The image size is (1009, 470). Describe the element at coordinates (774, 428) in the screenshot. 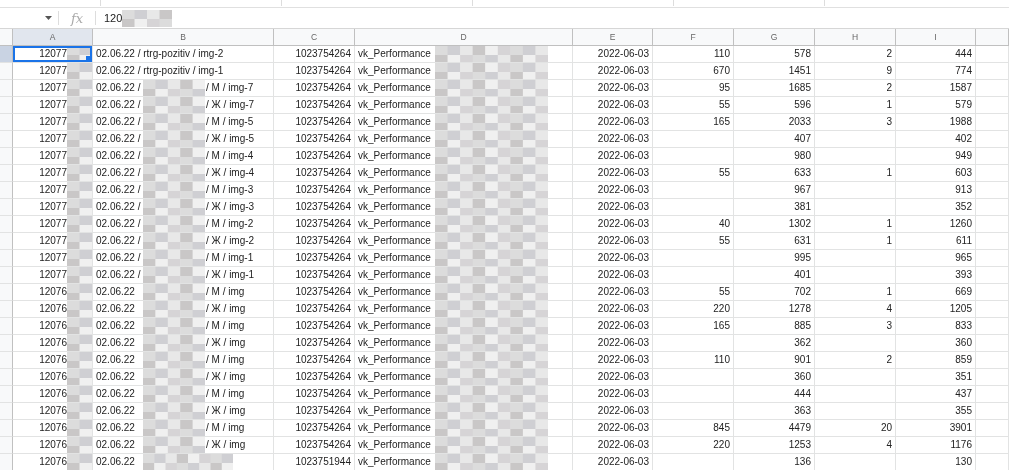

I see `table-cell: 4479` at that location.